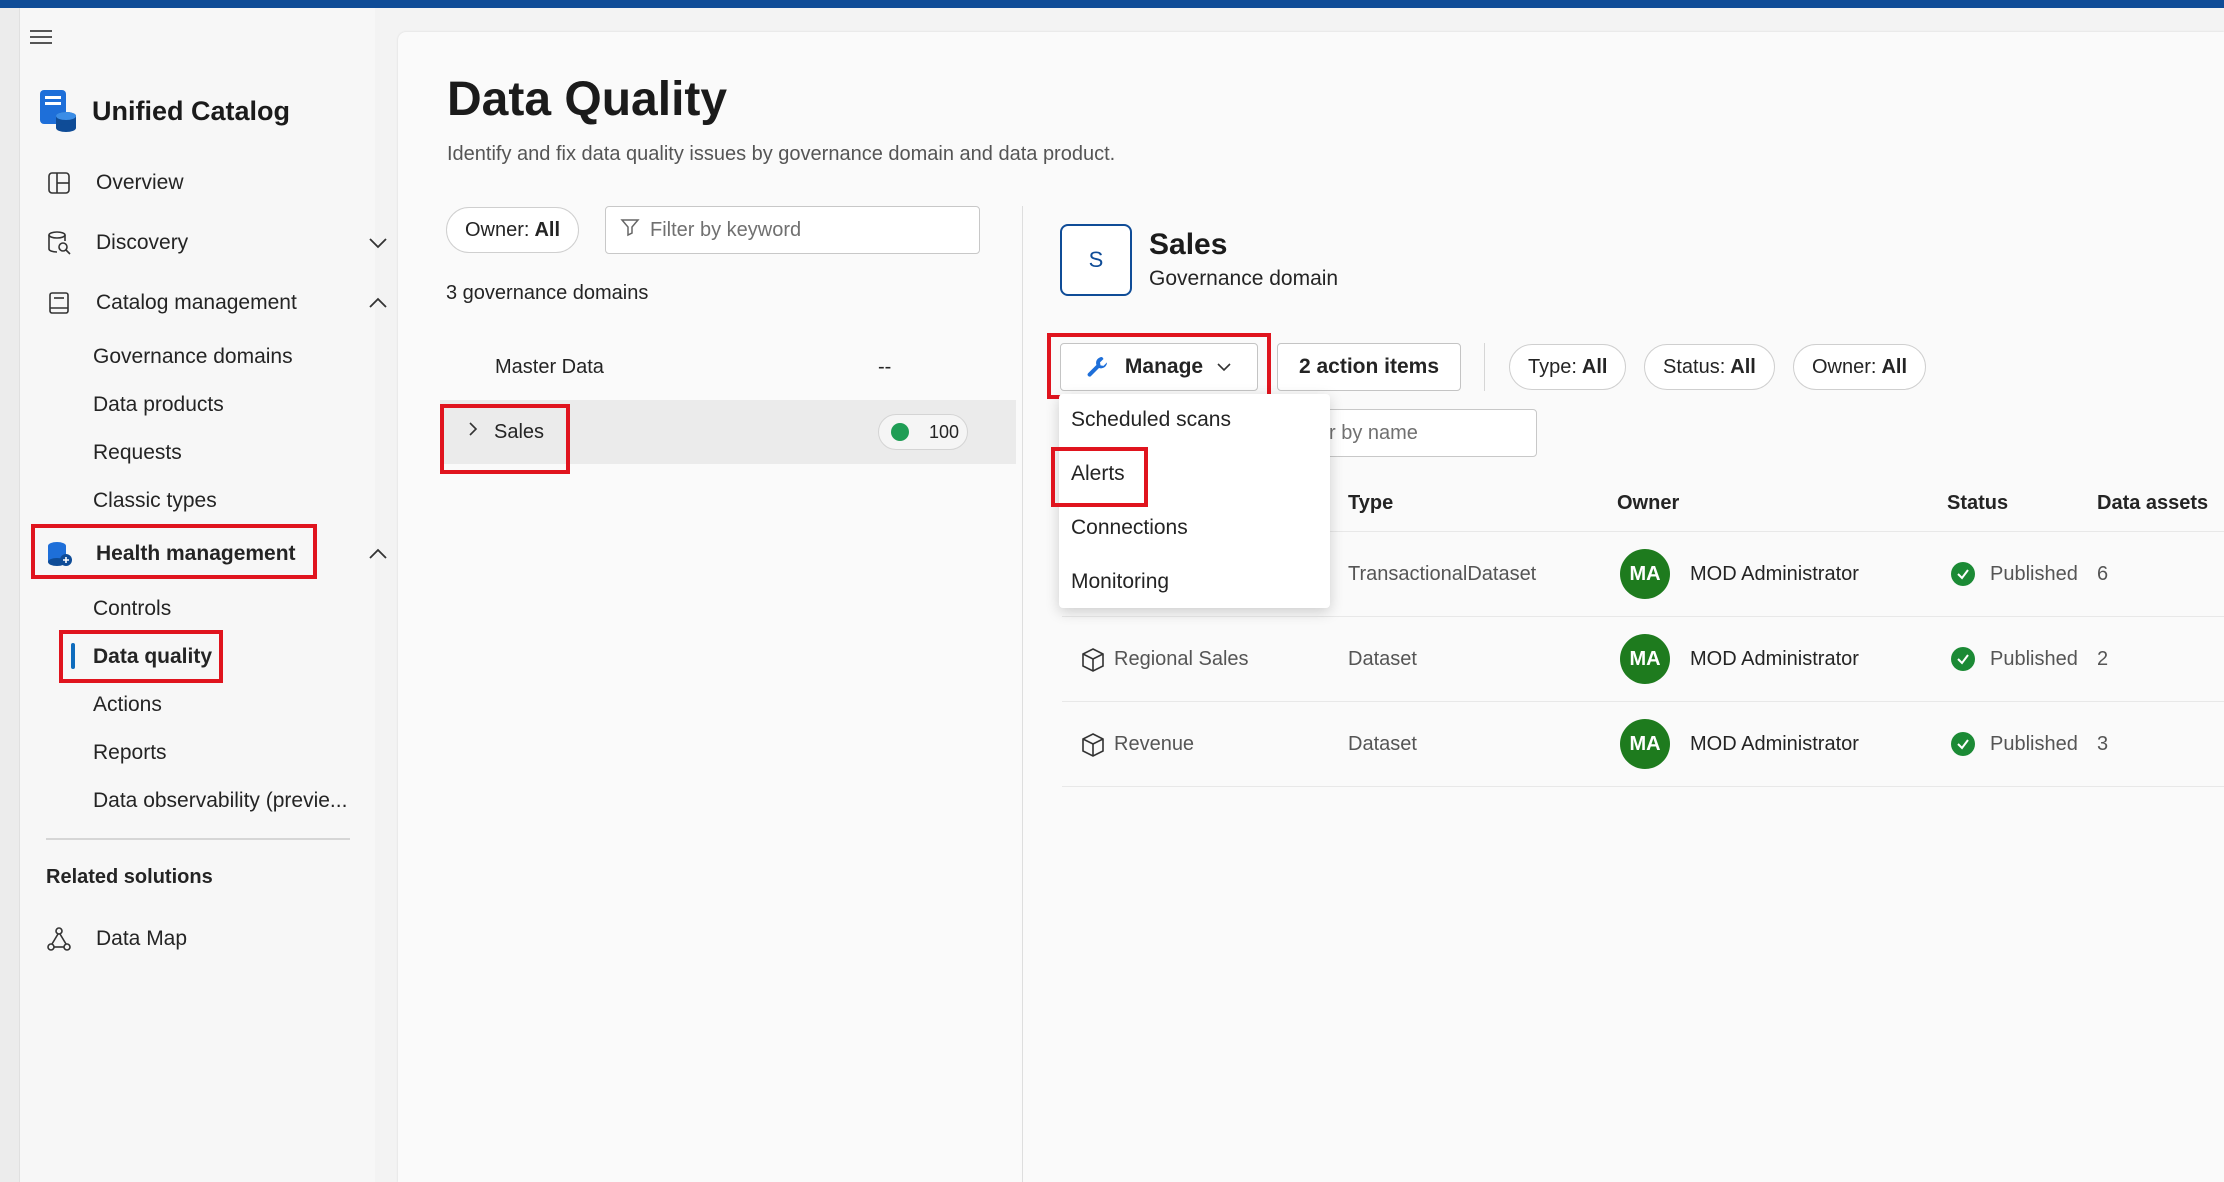 This screenshot has height=1182, width=2224. What do you see at coordinates (1112, 4) in the screenshot?
I see `top-accent-bar` at bounding box center [1112, 4].